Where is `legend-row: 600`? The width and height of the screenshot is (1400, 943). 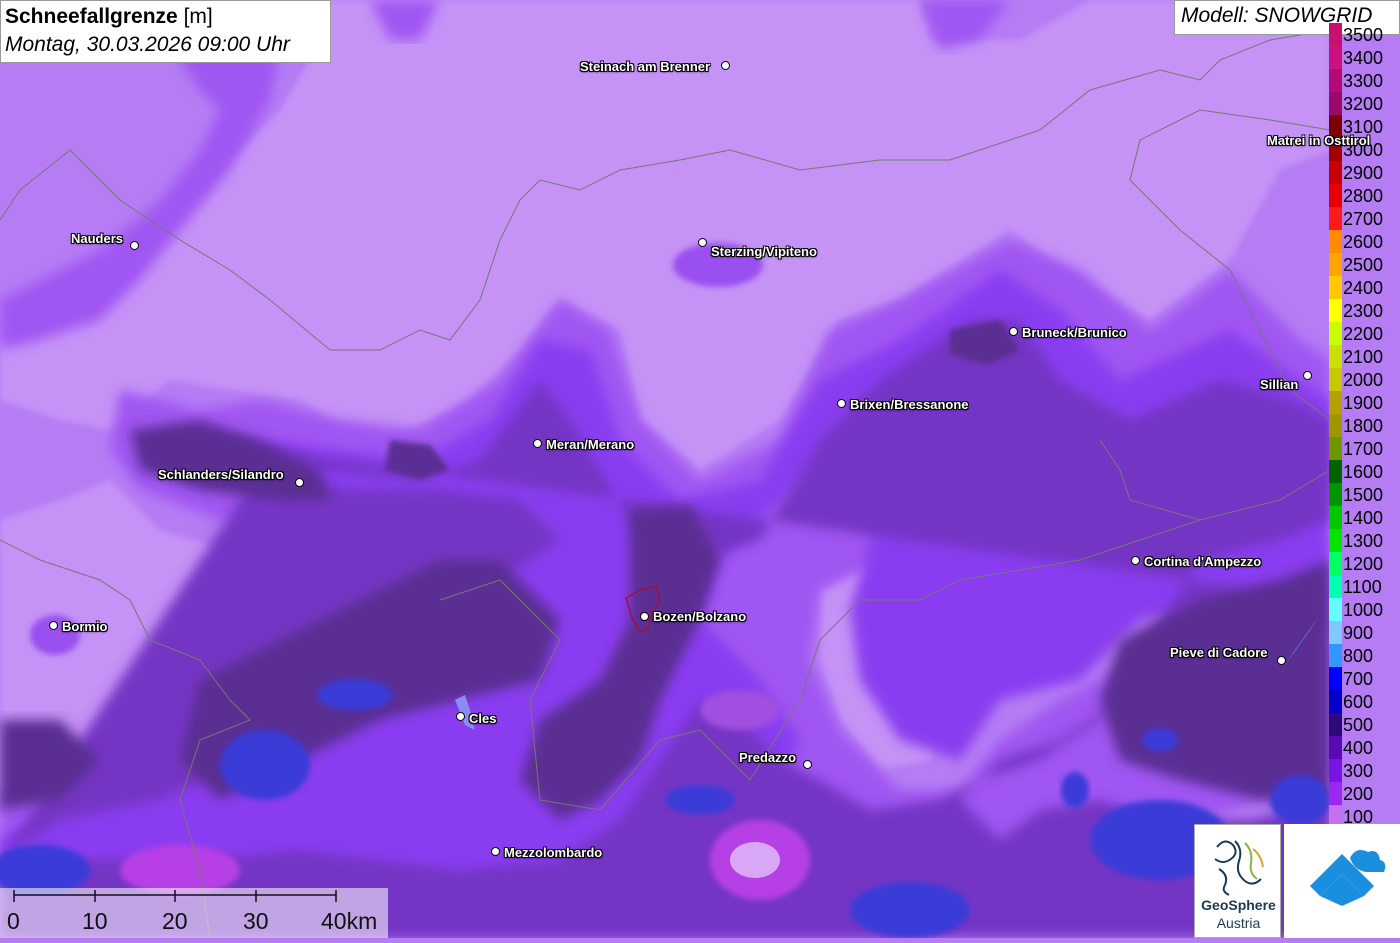 legend-row: 600 is located at coordinates (1364, 701).